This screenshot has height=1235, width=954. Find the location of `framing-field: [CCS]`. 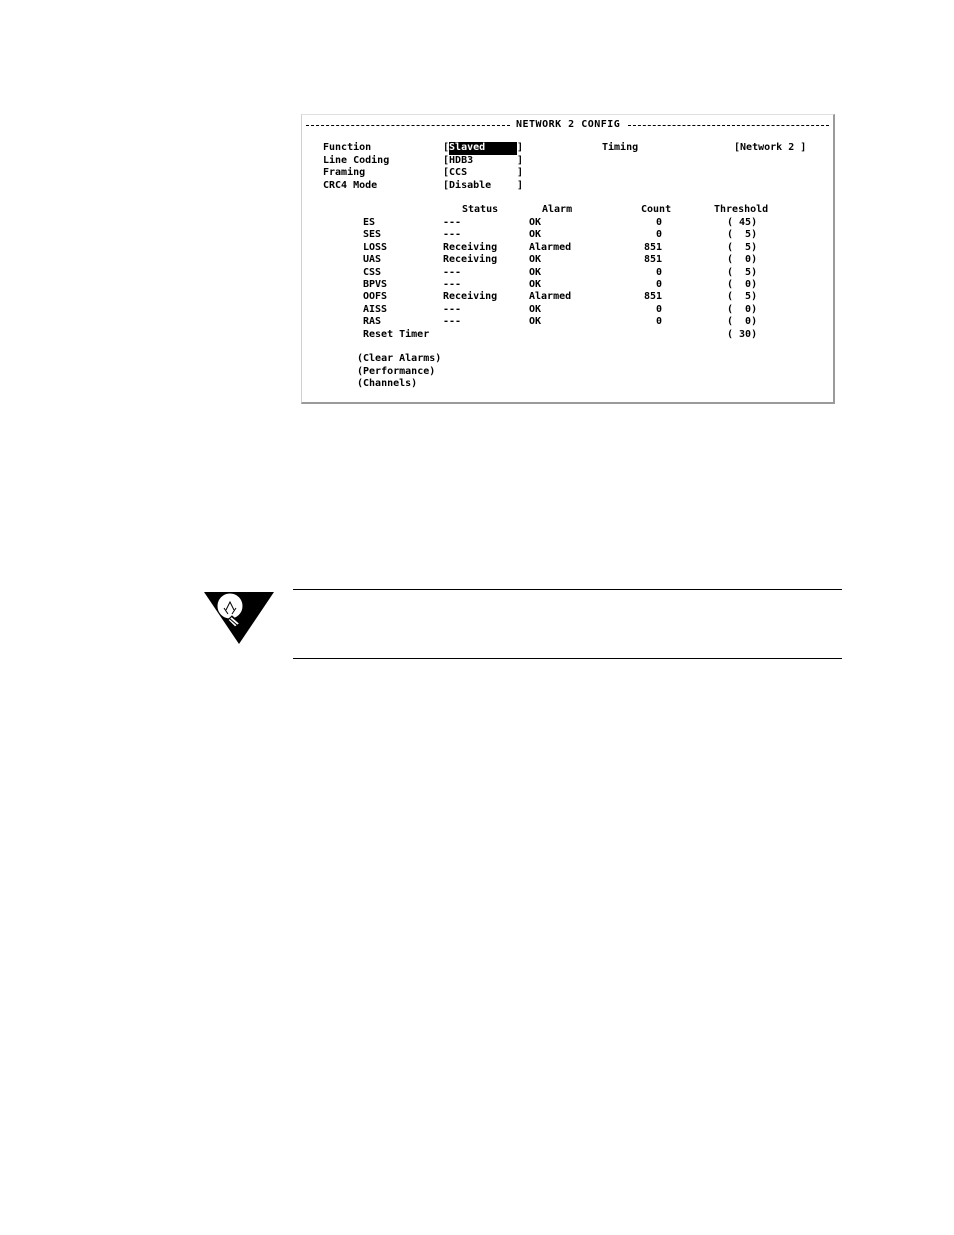

framing-field: [CCS] is located at coordinates (483, 173).